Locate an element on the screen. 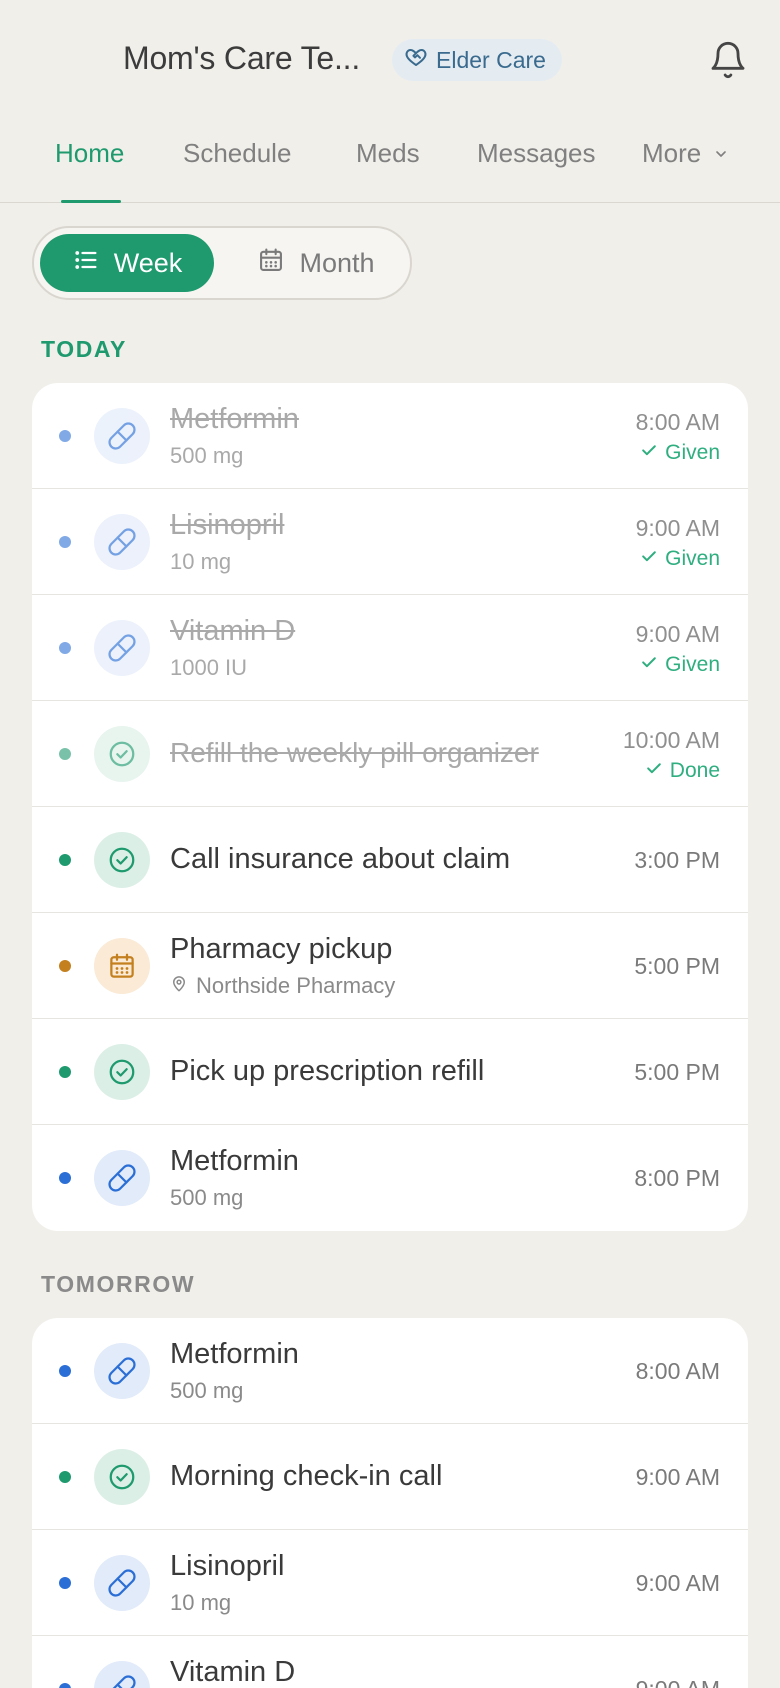 The height and width of the screenshot is (1688, 780). heart-handshake-icon is located at coordinates (416, 60).